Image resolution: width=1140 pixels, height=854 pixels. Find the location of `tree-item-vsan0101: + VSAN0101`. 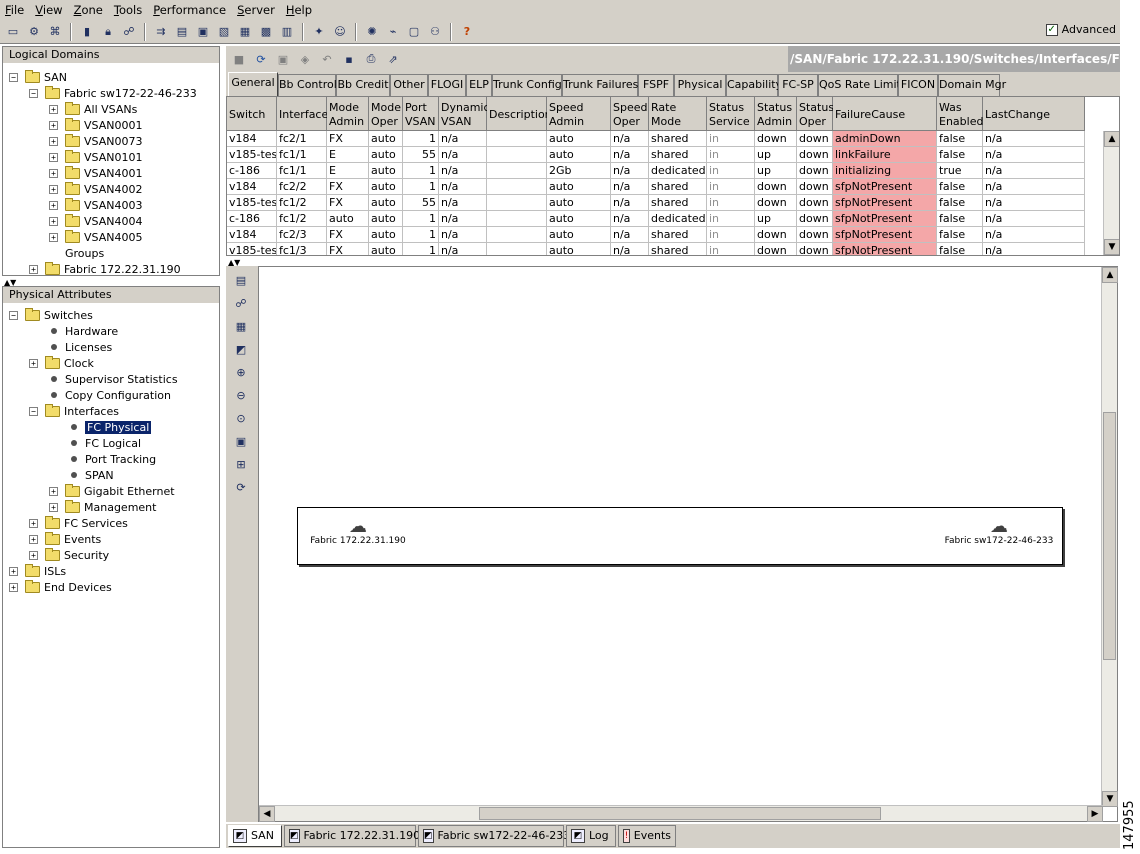

tree-item-vsan0101: + VSAN0101 is located at coordinates (95, 157).